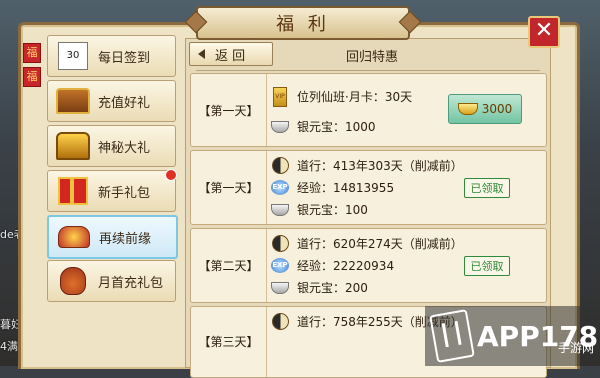  Describe the element at coordinates (73, 281) in the screenshot. I see `money-bag-icon` at that location.